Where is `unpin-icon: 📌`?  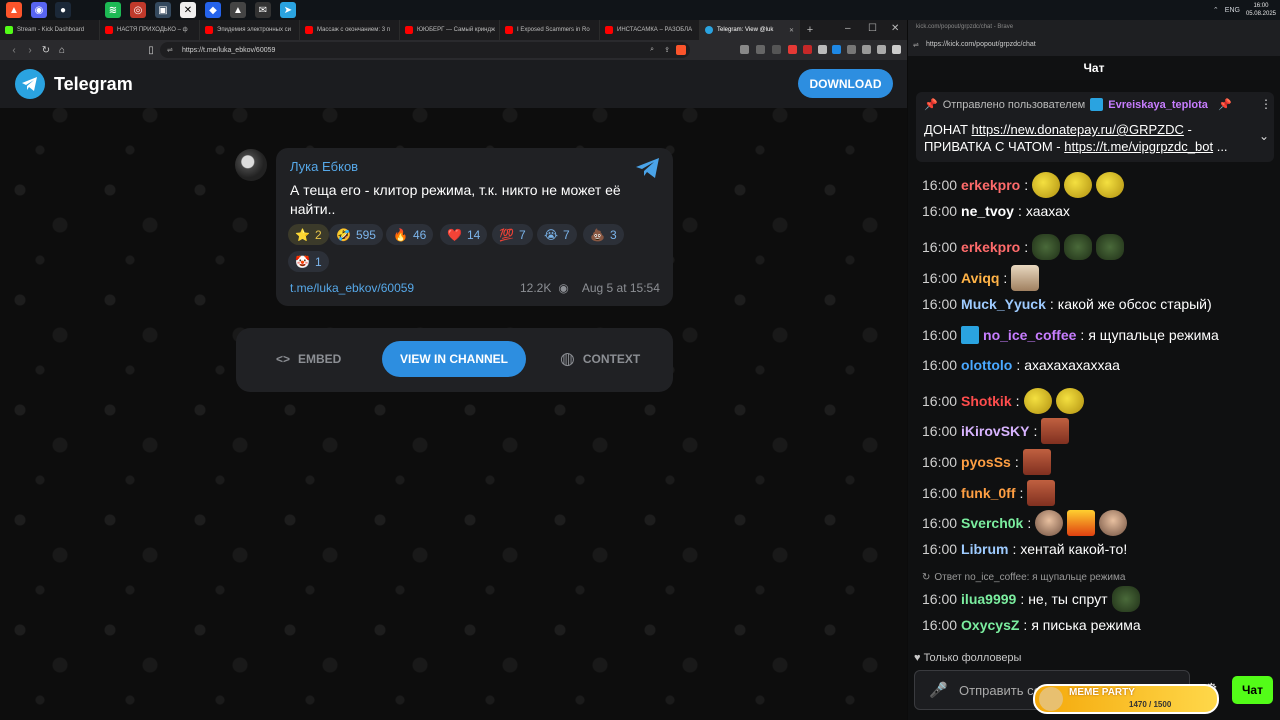 unpin-icon: 📌 is located at coordinates (1225, 104).